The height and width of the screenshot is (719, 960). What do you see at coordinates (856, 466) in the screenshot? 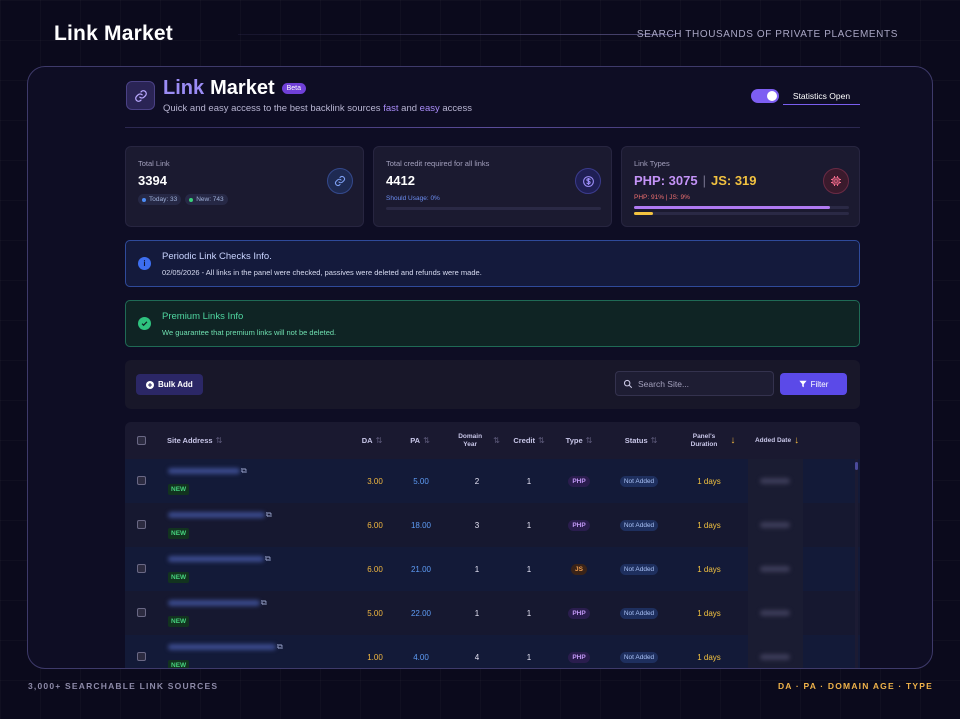
I see `scrollbar-thumb` at bounding box center [856, 466].